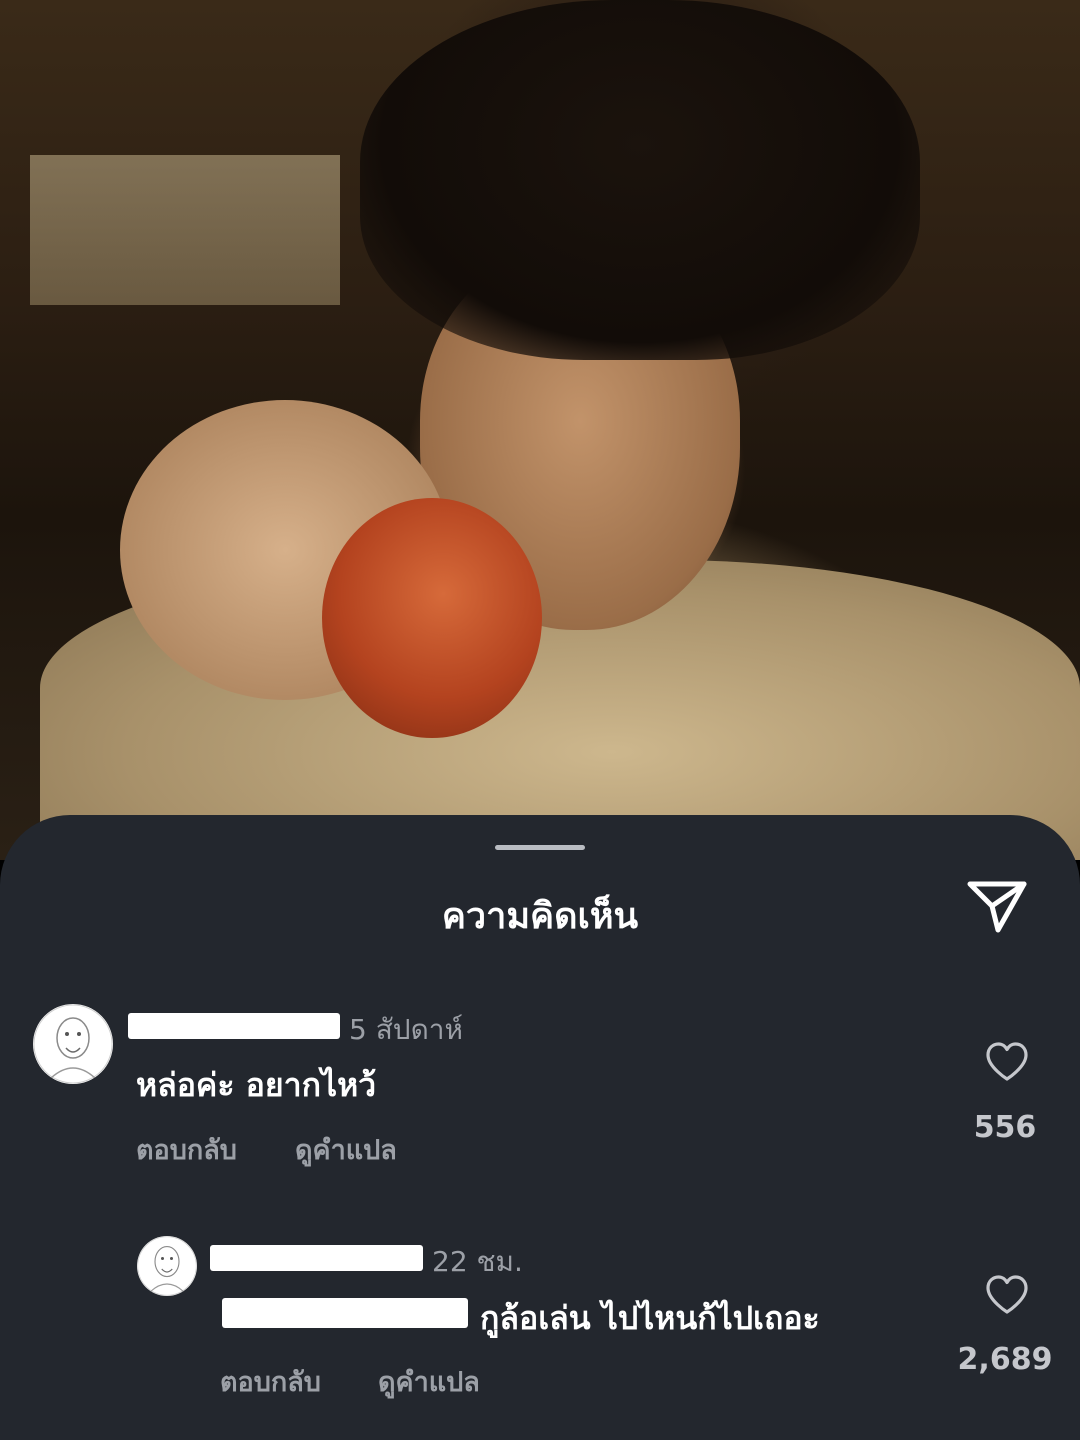 The image size is (1080, 1440). What do you see at coordinates (997, 906) in the screenshot?
I see `share-icon` at bounding box center [997, 906].